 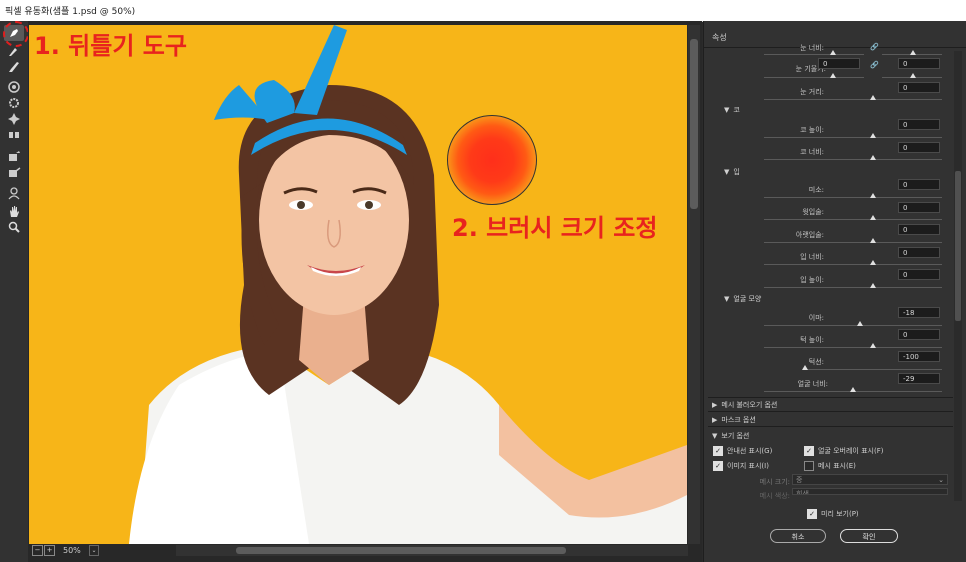 I want to click on chin-height-label: 턱 높이:, so click(x=812, y=340).